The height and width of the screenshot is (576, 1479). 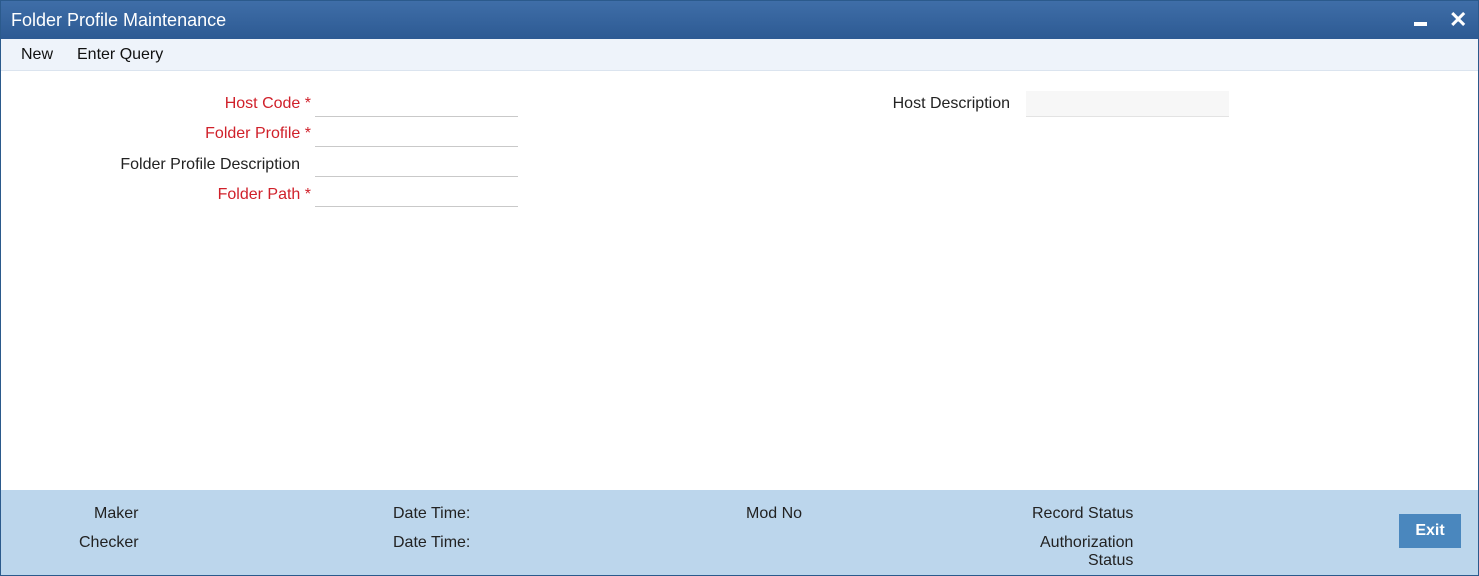 What do you see at coordinates (739, 55) in the screenshot?
I see `toolbar: New Enter Query` at bounding box center [739, 55].